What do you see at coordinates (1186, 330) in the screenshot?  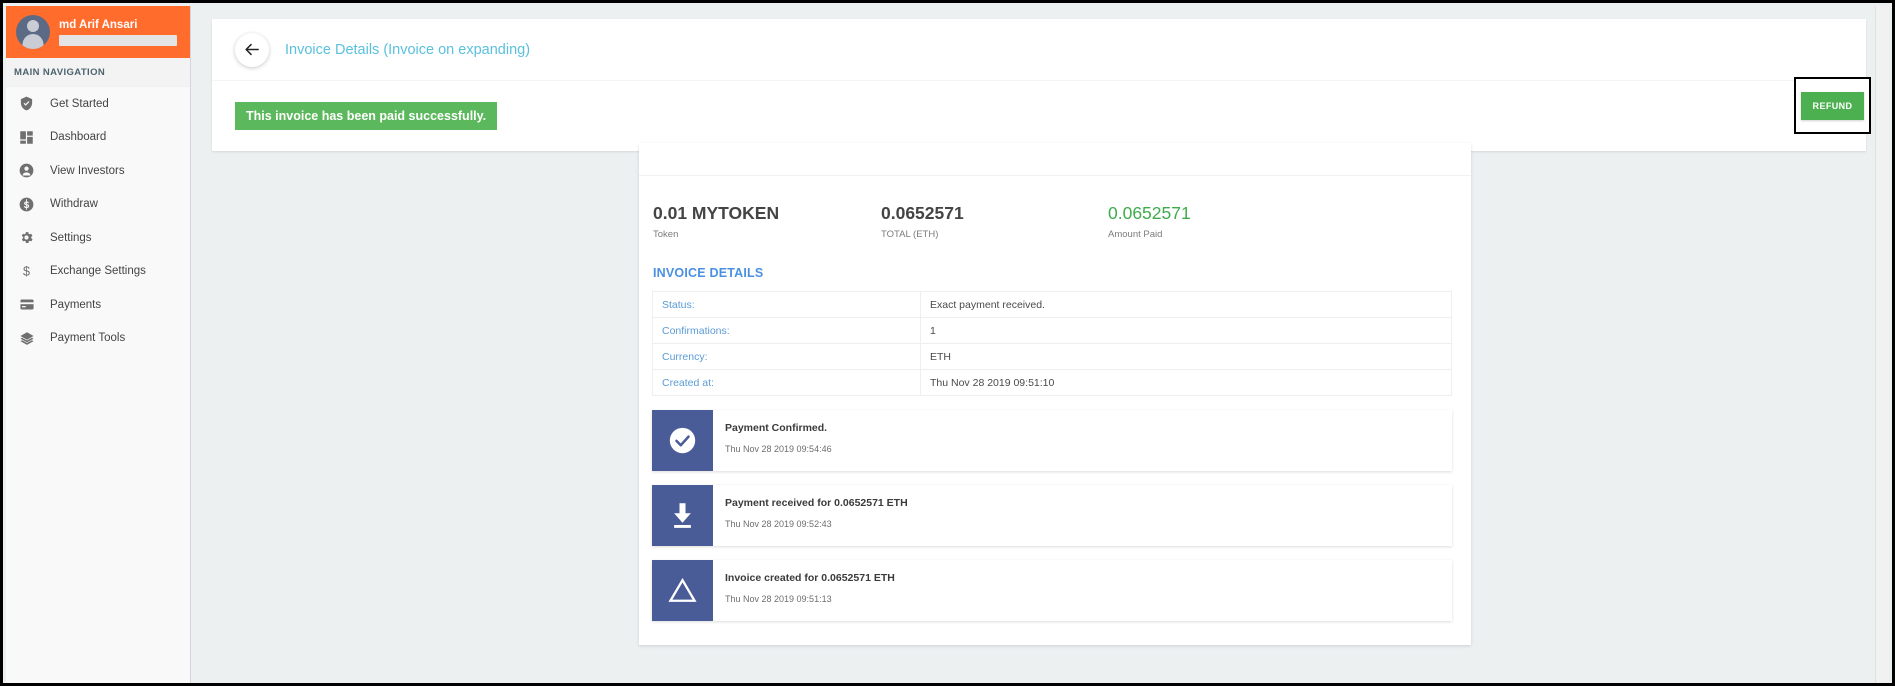 I see `detail-value: 1` at bounding box center [1186, 330].